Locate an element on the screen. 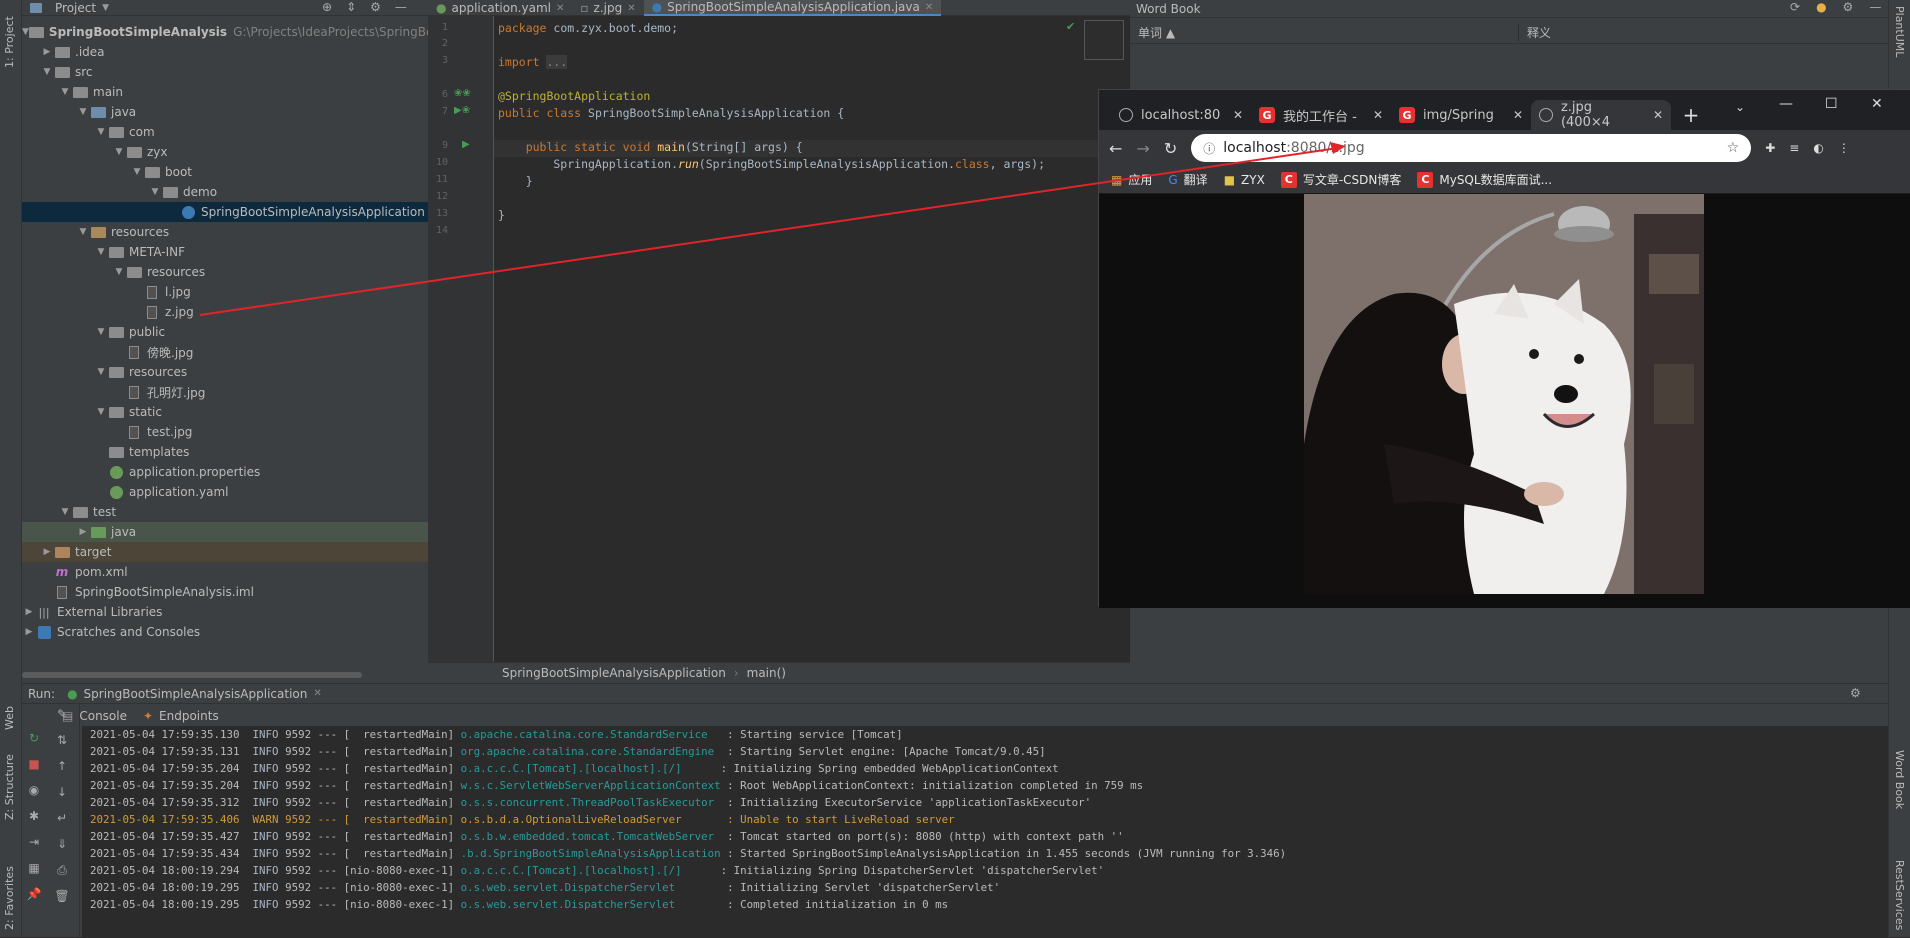 Image resolution: width=1910 pixels, height=938 pixels. project-panel-title: Project is located at coordinates (75, 8).